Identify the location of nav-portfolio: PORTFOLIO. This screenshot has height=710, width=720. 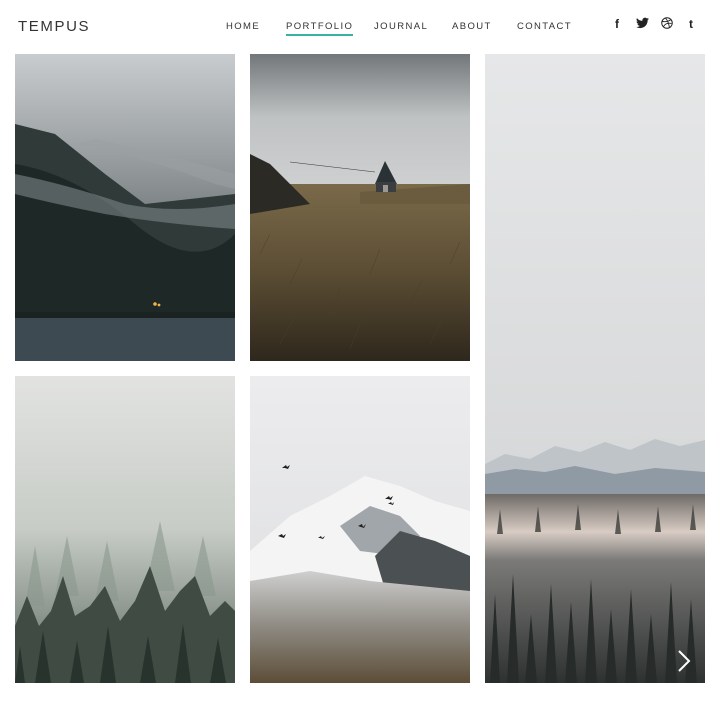
(320, 28).